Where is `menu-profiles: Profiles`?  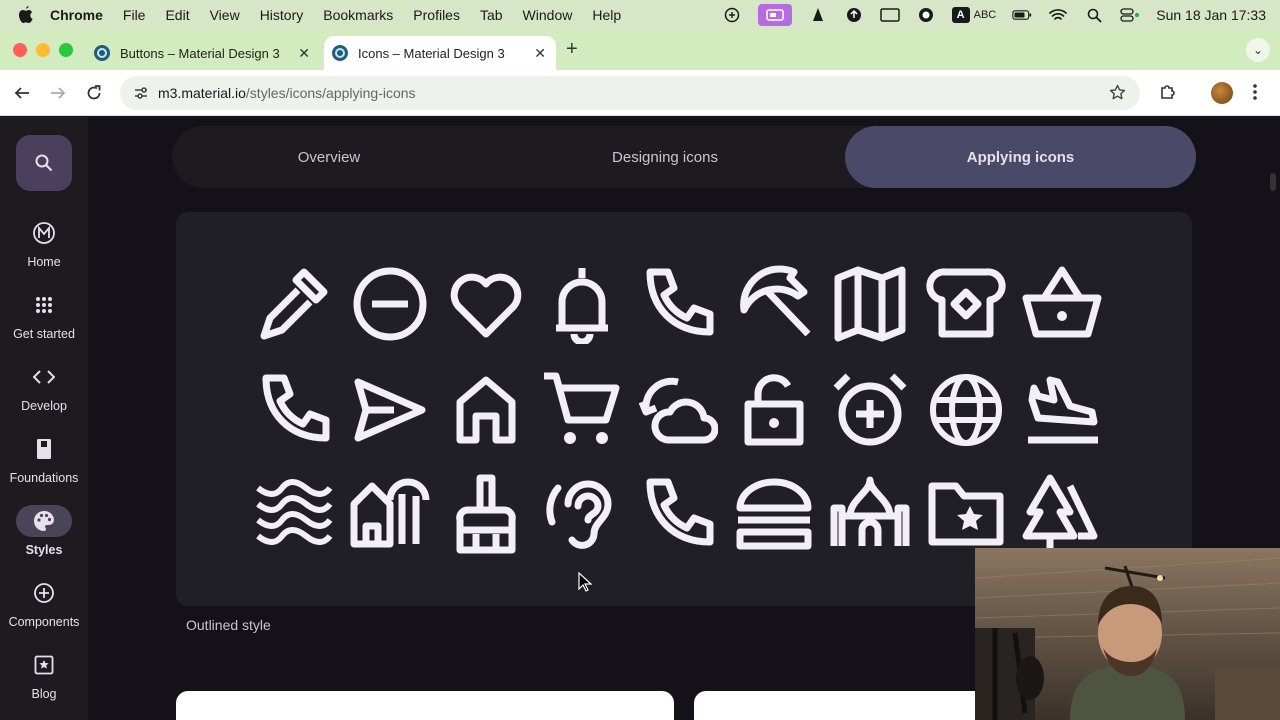
menu-profiles: Profiles is located at coordinates (436, 15).